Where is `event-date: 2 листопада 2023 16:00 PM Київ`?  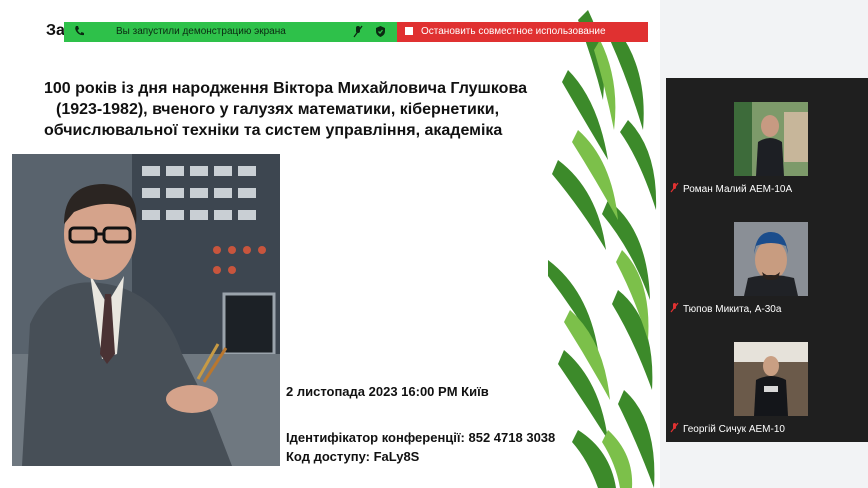
event-date: 2 листопада 2023 16:00 PM Київ is located at coordinates (387, 391).